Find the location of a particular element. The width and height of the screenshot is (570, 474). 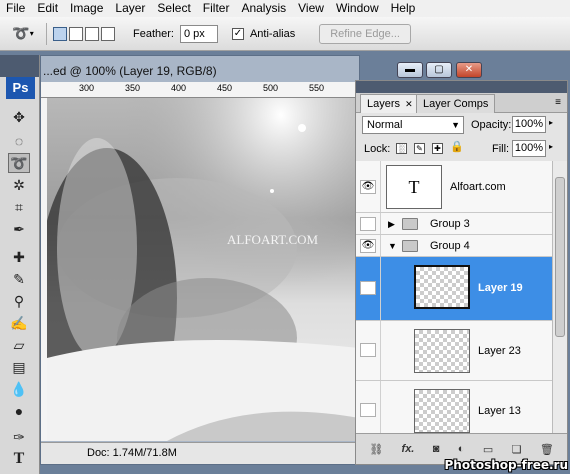

expand-triangle-icon: ▶ is located at coordinates (391, 224).